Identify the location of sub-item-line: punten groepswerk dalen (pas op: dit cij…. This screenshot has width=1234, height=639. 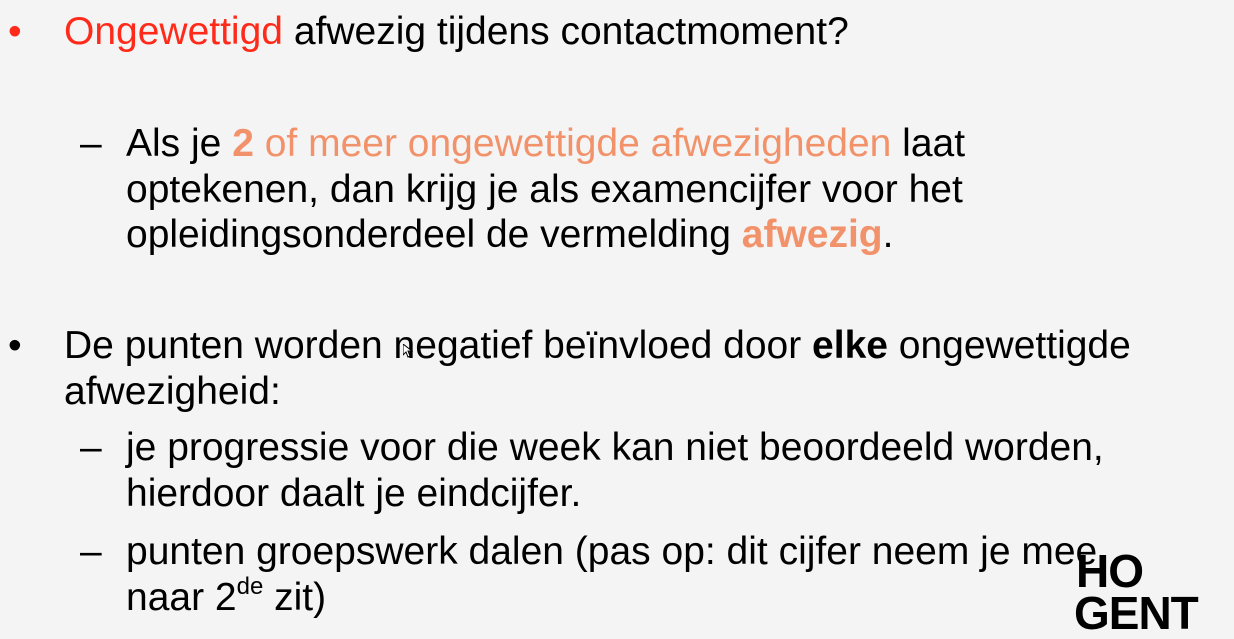
(612, 551).